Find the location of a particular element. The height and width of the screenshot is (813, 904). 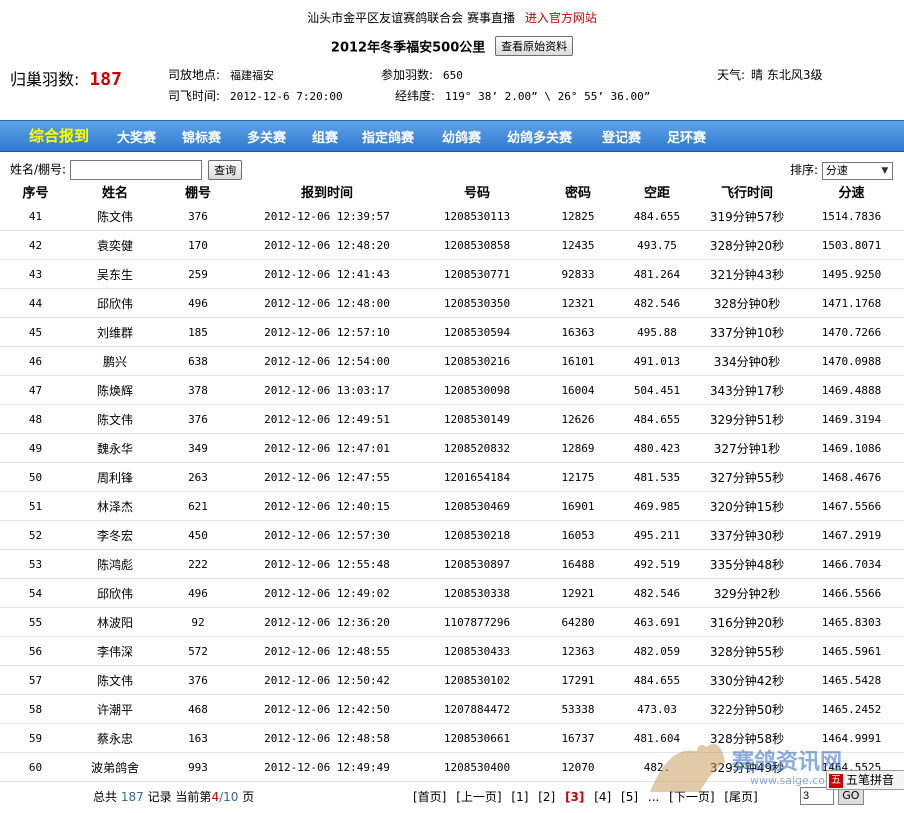

table-cell: 463.691 is located at coordinates (657, 622).